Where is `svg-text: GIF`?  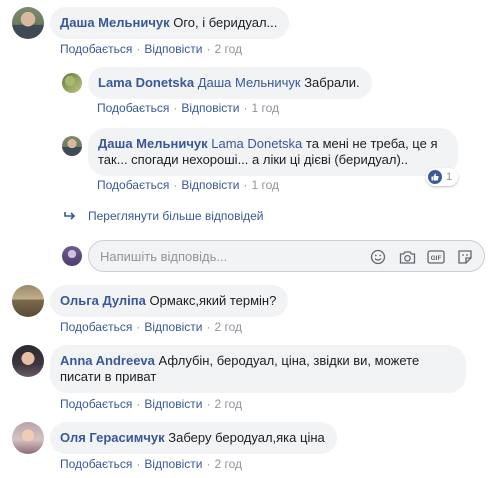 svg-text: GIF is located at coordinates (436, 258).